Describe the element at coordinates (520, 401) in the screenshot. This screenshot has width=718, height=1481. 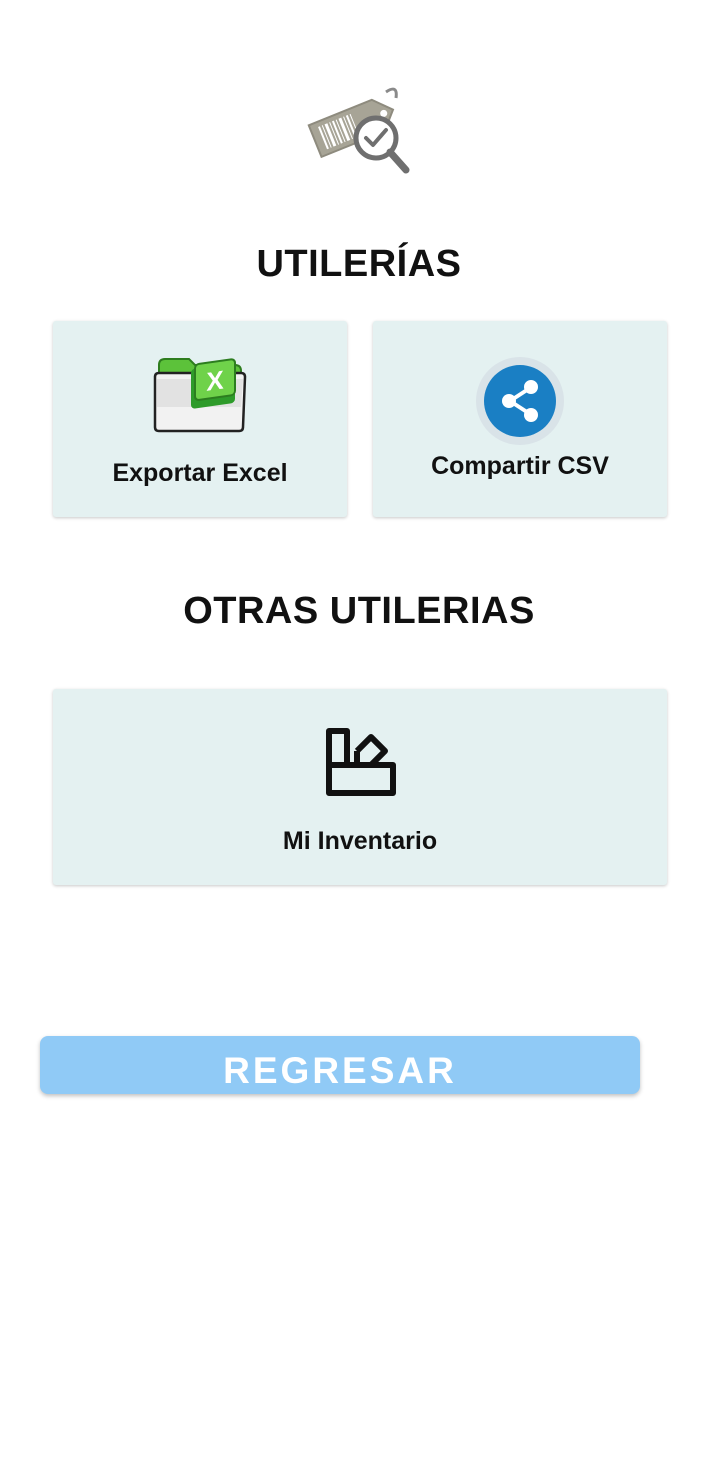
I see `share-icon` at that location.